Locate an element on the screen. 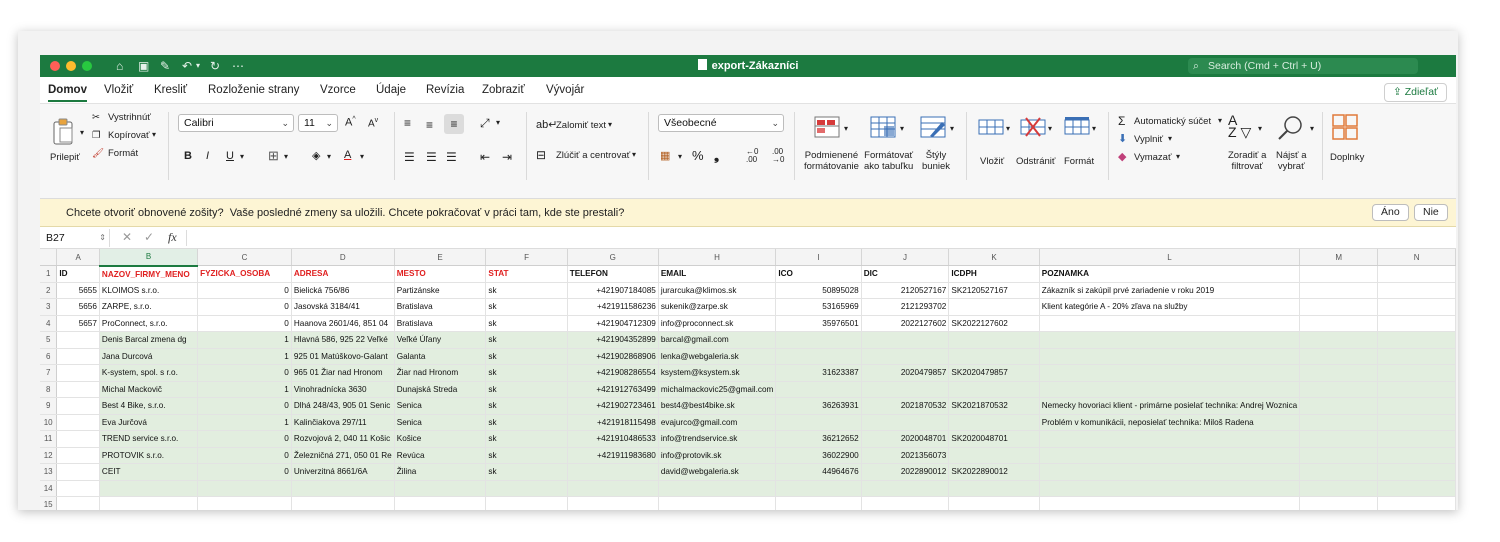 The height and width of the screenshot is (542, 1500). addins-icon is located at coordinates (1345, 127).